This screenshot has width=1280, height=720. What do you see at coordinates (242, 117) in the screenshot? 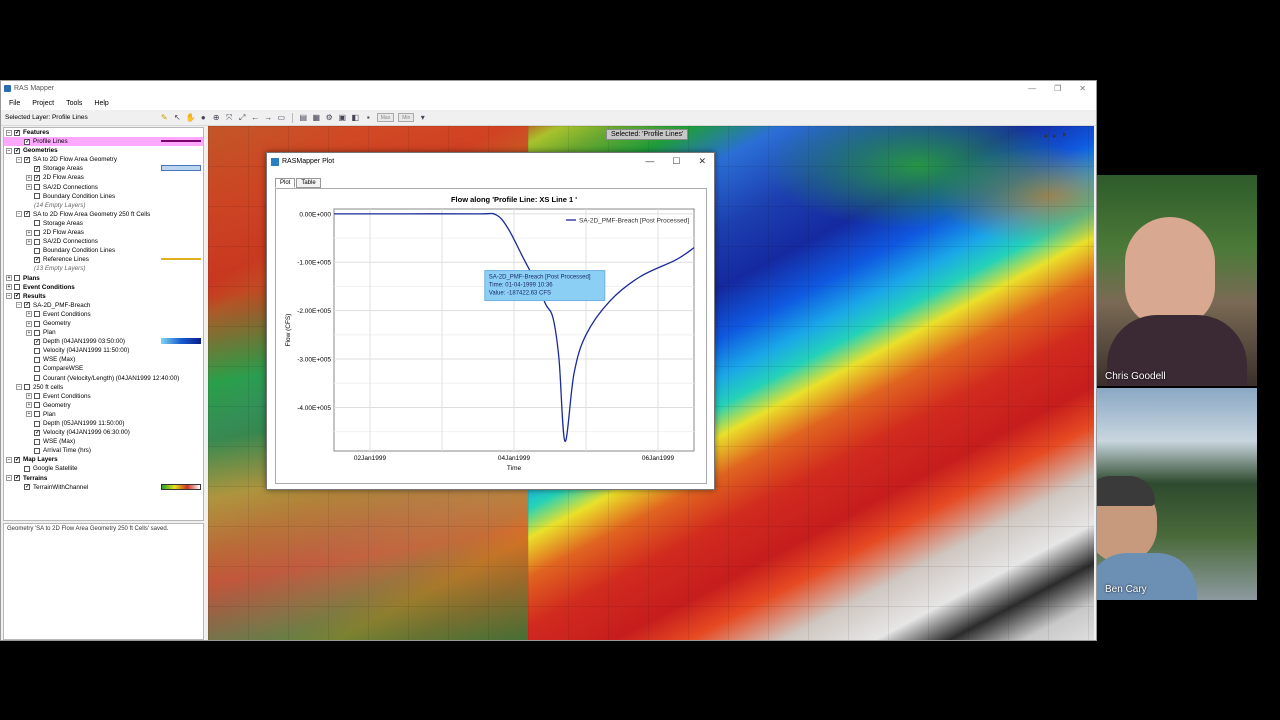
I see `full-extent-icon: ⤢` at bounding box center [242, 117].